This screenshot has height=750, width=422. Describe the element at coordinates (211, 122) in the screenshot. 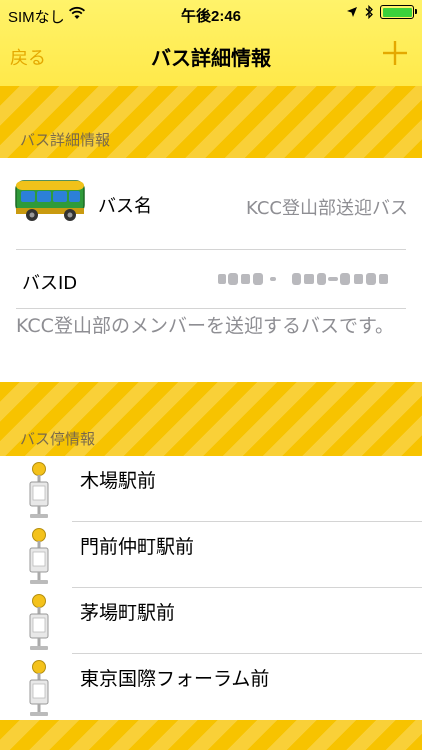

I see `section-header-bus-detail: バス詳細情報` at that location.